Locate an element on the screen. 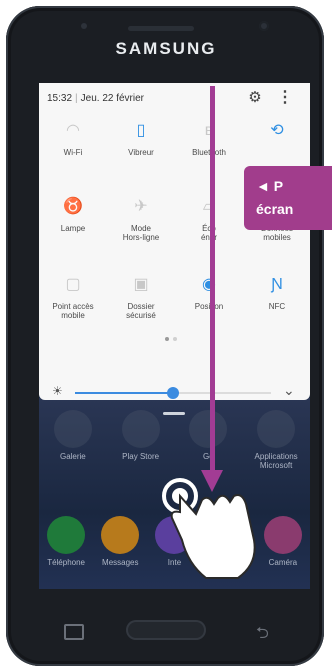 The height and width of the screenshot is (671, 332). tile-bluetooth: ʙ Bluetooth is located at coordinates (209, 138).